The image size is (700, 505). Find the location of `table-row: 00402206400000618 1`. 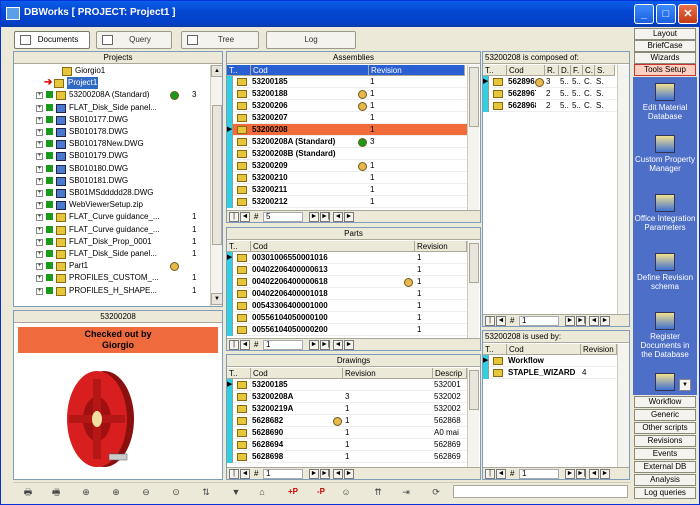

table-row: 00402206400000618 1 is located at coordinates (347, 282).